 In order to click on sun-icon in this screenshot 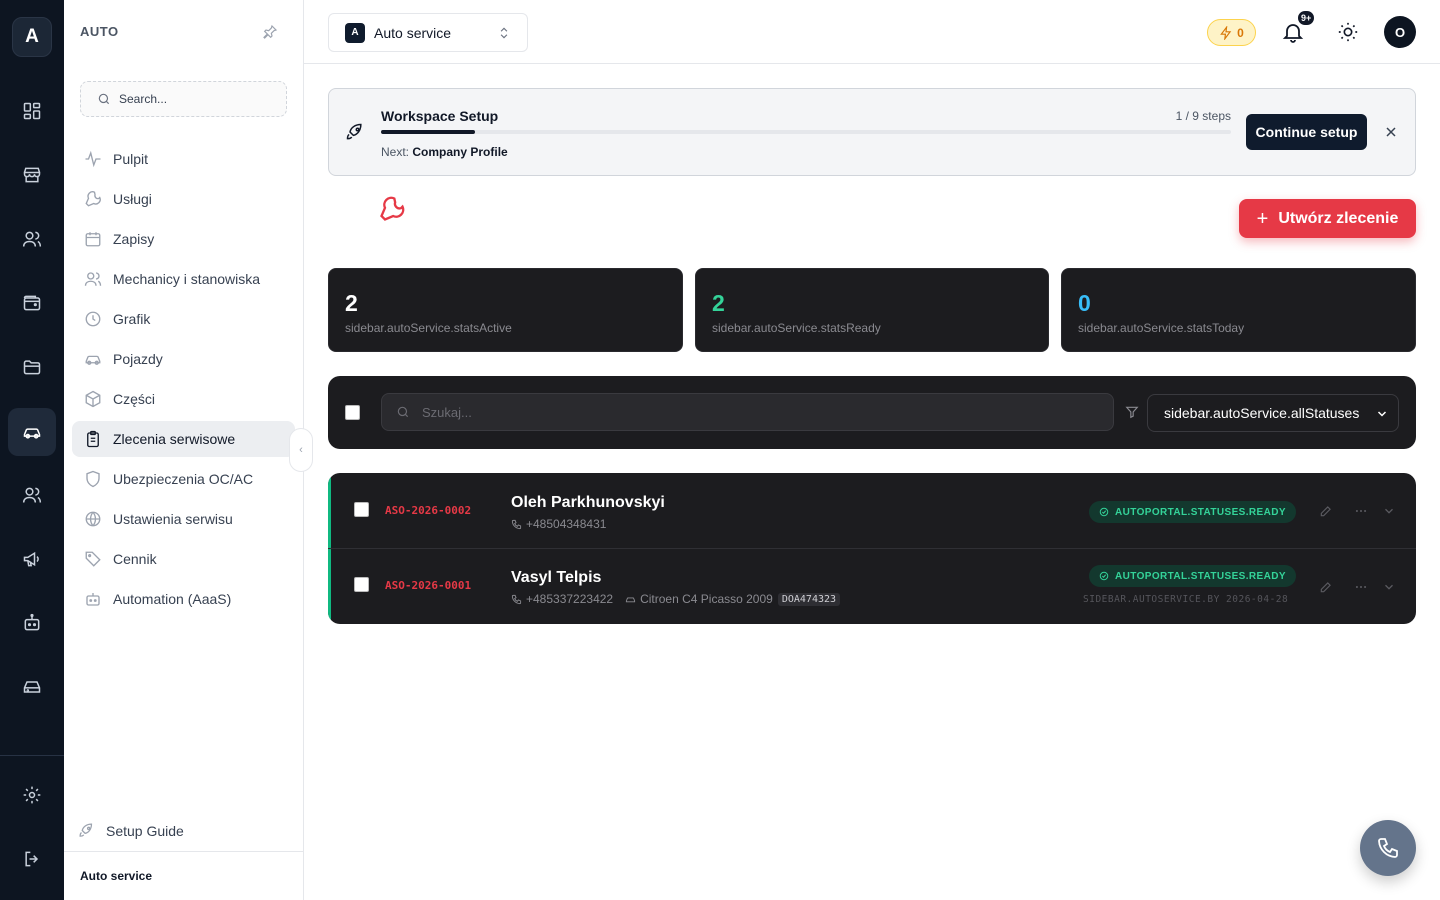, I will do `click(1348, 32)`.